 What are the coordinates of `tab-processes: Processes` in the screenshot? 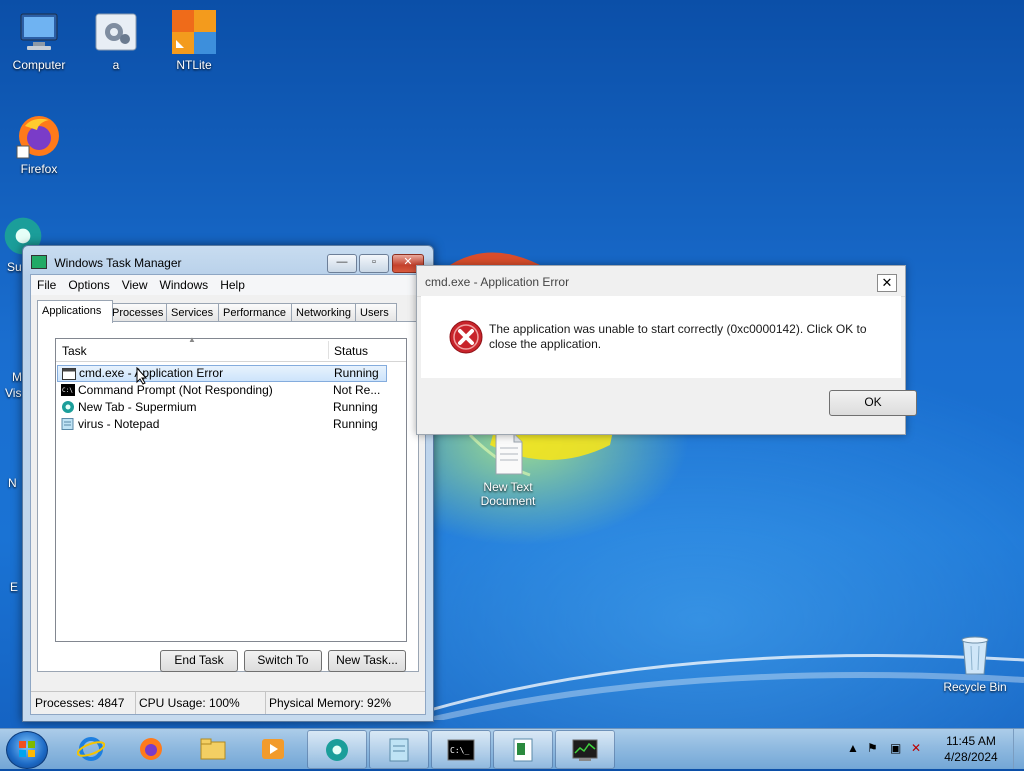 It's located at (137, 312).